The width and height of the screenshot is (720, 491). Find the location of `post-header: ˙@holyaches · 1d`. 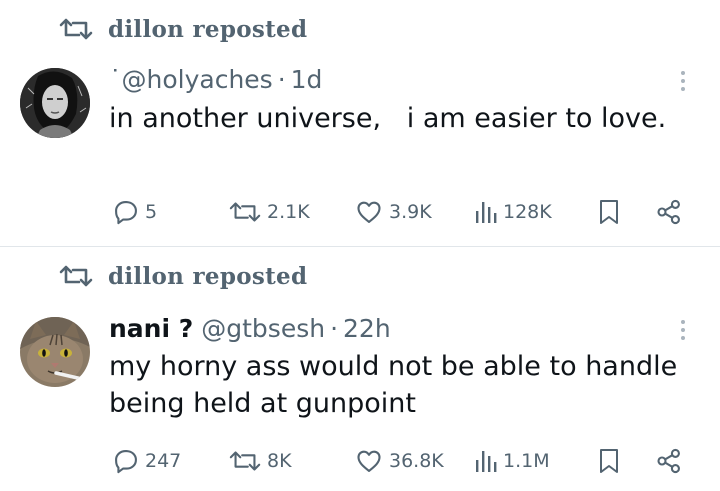

post-header: ˙@holyaches · 1d is located at coordinates (215, 79).